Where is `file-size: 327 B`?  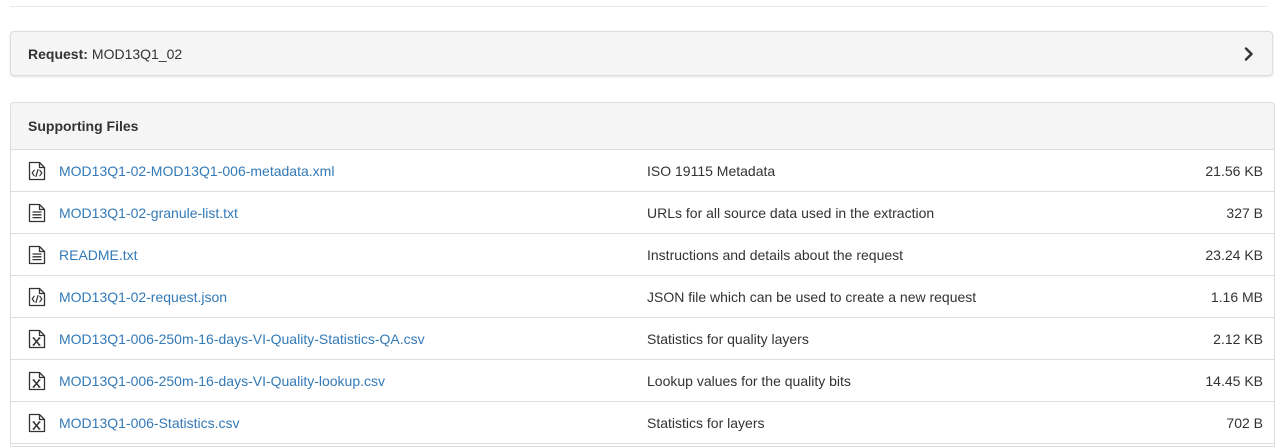
file-size: 327 B is located at coordinates (1244, 212).